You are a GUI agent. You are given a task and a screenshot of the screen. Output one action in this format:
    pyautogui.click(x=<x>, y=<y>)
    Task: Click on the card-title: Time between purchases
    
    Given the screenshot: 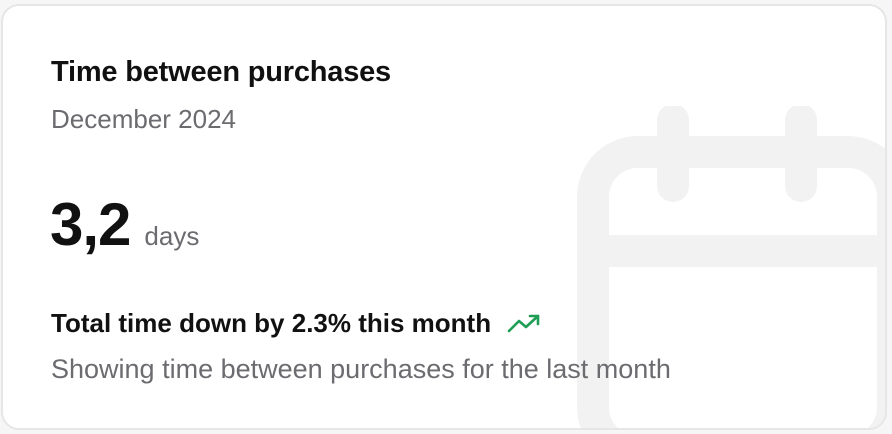 What is the action you would take?
    pyautogui.click(x=221, y=72)
    